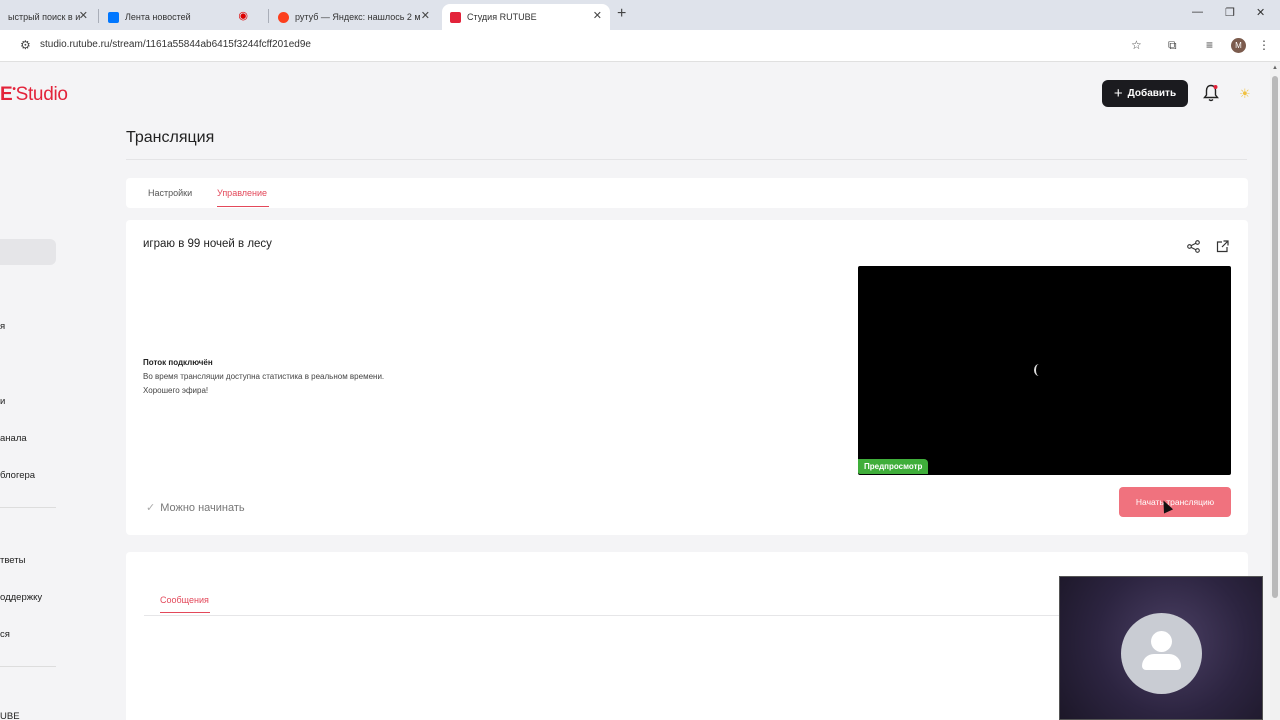 Image resolution: width=1280 pixels, height=720 pixels. I want to click on browser-tab-3: рутуб — Яндекс: нашлось 2 м ✕, so click(354, 17).